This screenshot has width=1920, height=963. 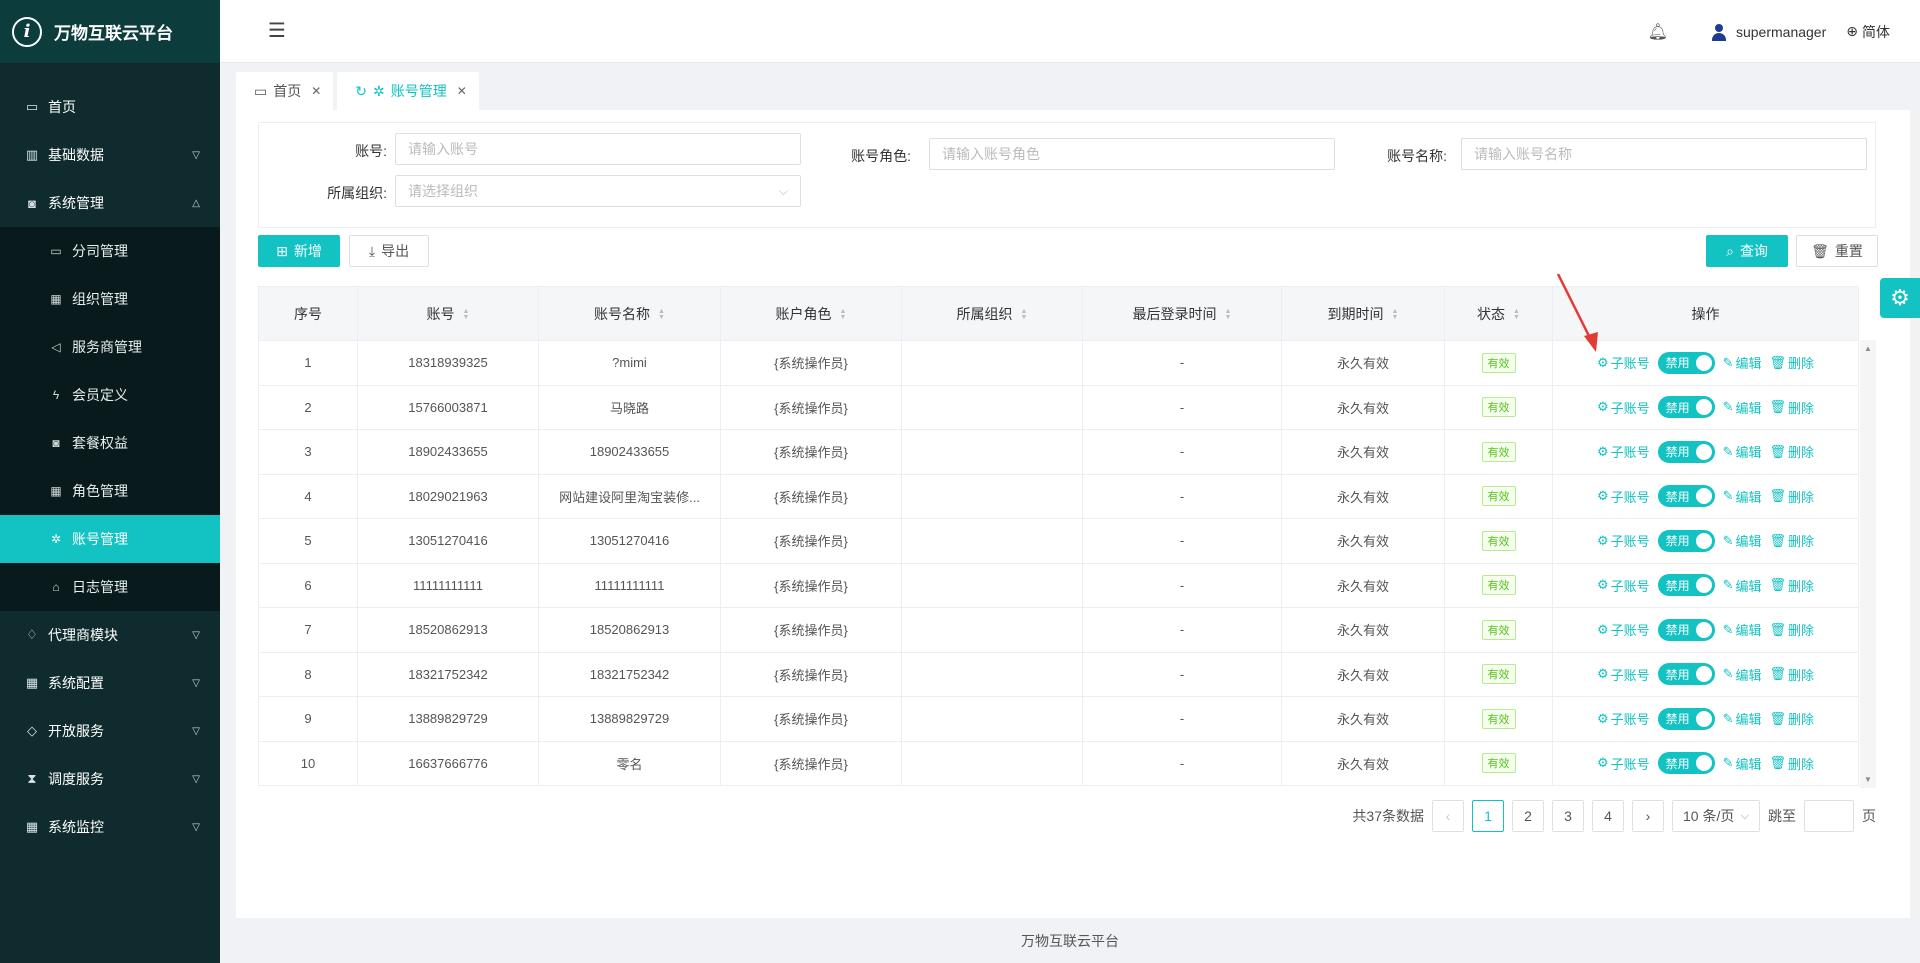 I want to click on page-scrollbar, so click(x=1914, y=514).